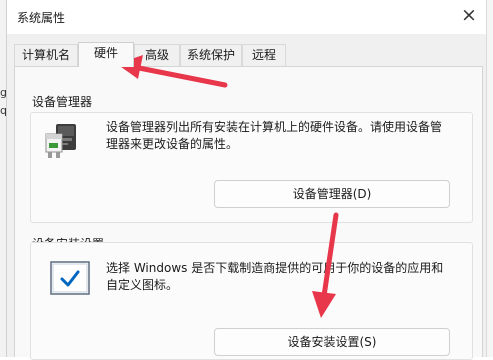 This screenshot has width=493, height=360. I want to click on tab-computer-name: 计算机名, so click(46, 55).